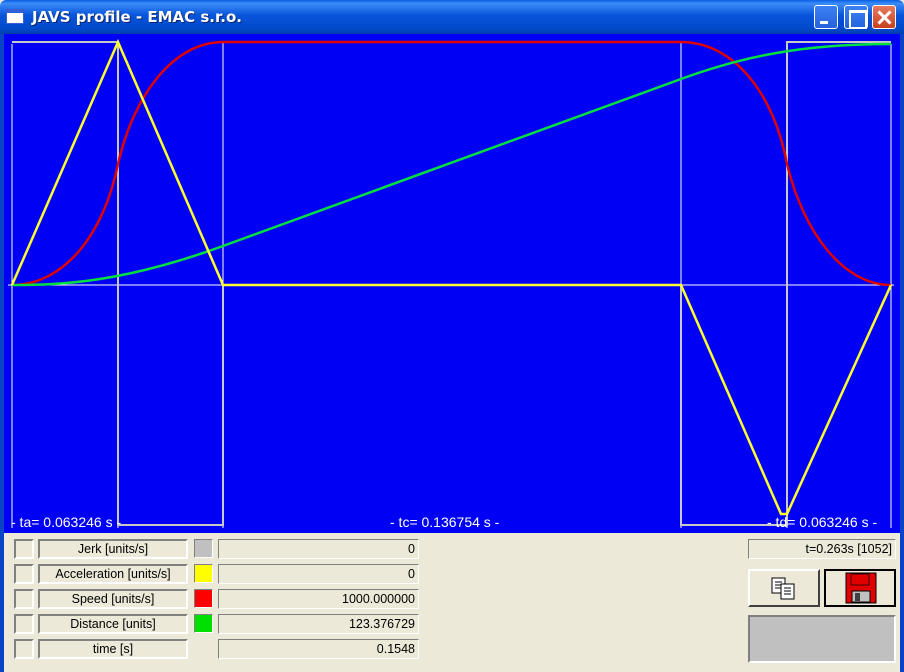 This screenshot has width=904, height=672. Describe the element at coordinates (113, 649) in the screenshot. I see `time-label: time [s]` at that location.